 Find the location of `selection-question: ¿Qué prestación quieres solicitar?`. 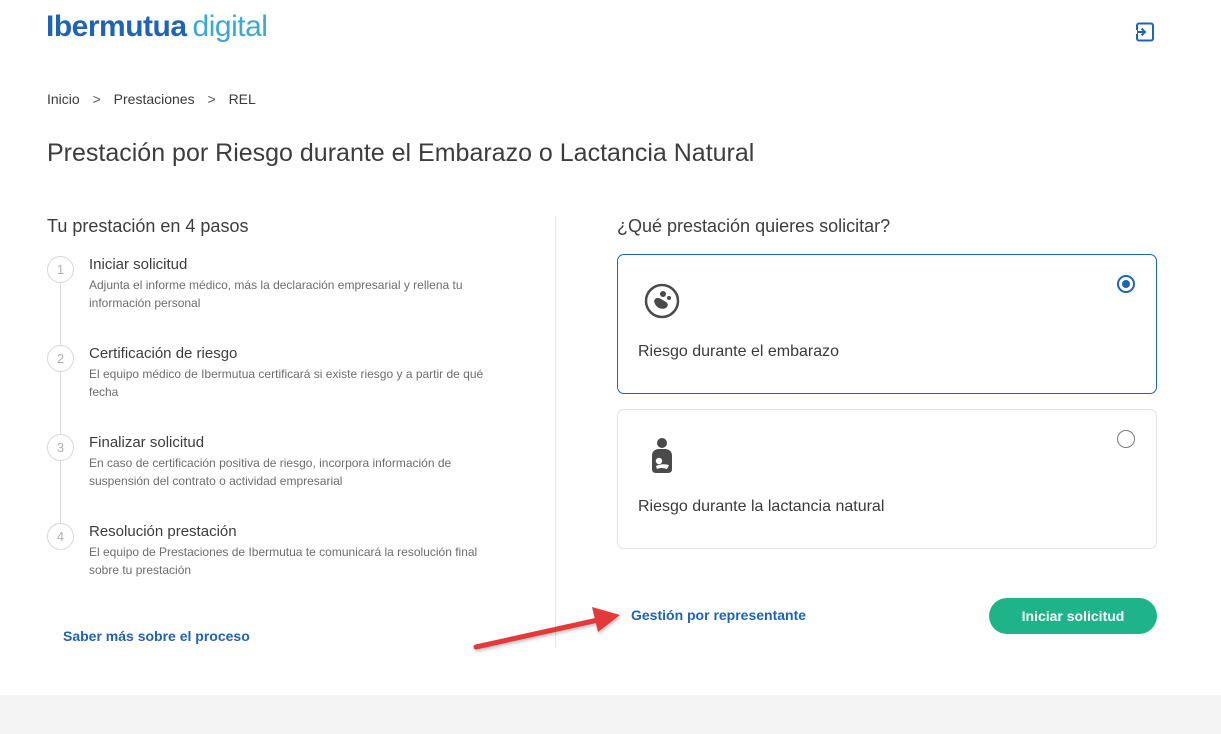

selection-question: ¿Qué prestación quieres solicitar? is located at coordinates (754, 226).